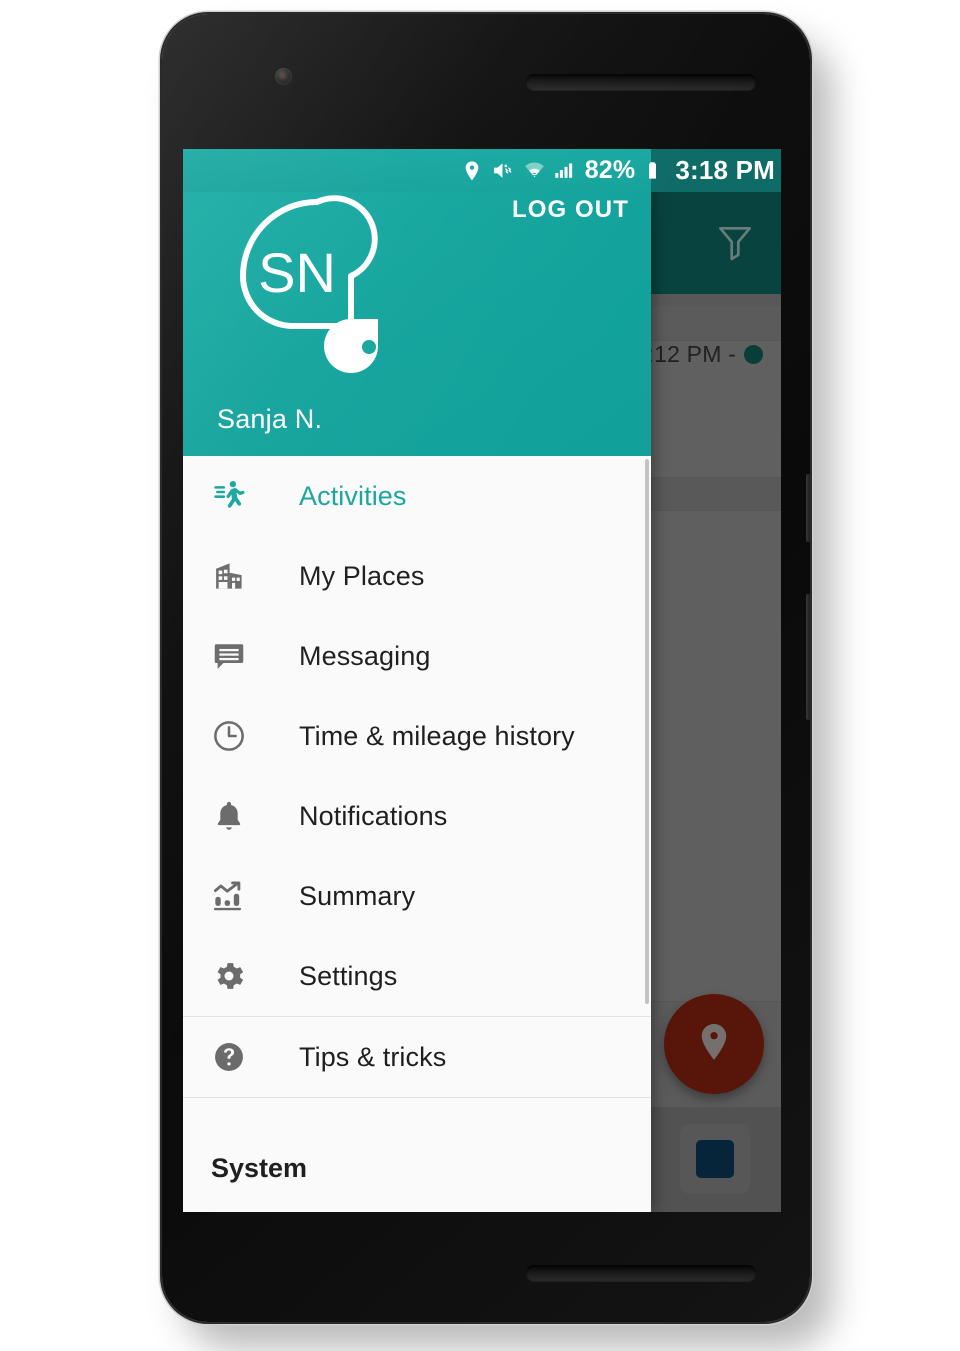 This screenshot has height=1351, width=960. I want to click on volume-button, so click(808, 657).